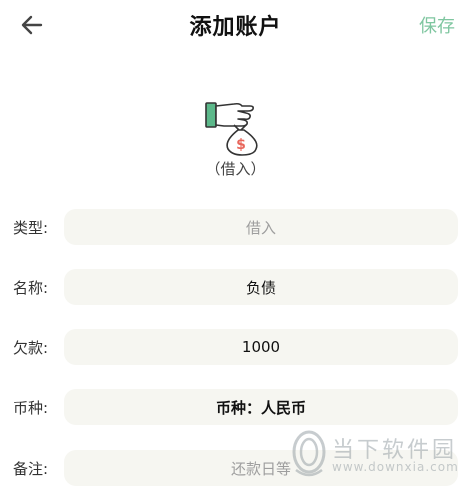  What do you see at coordinates (31, 228) in the screenshot?
I see `type-label: 类型:` at bounding box center [31, 228].